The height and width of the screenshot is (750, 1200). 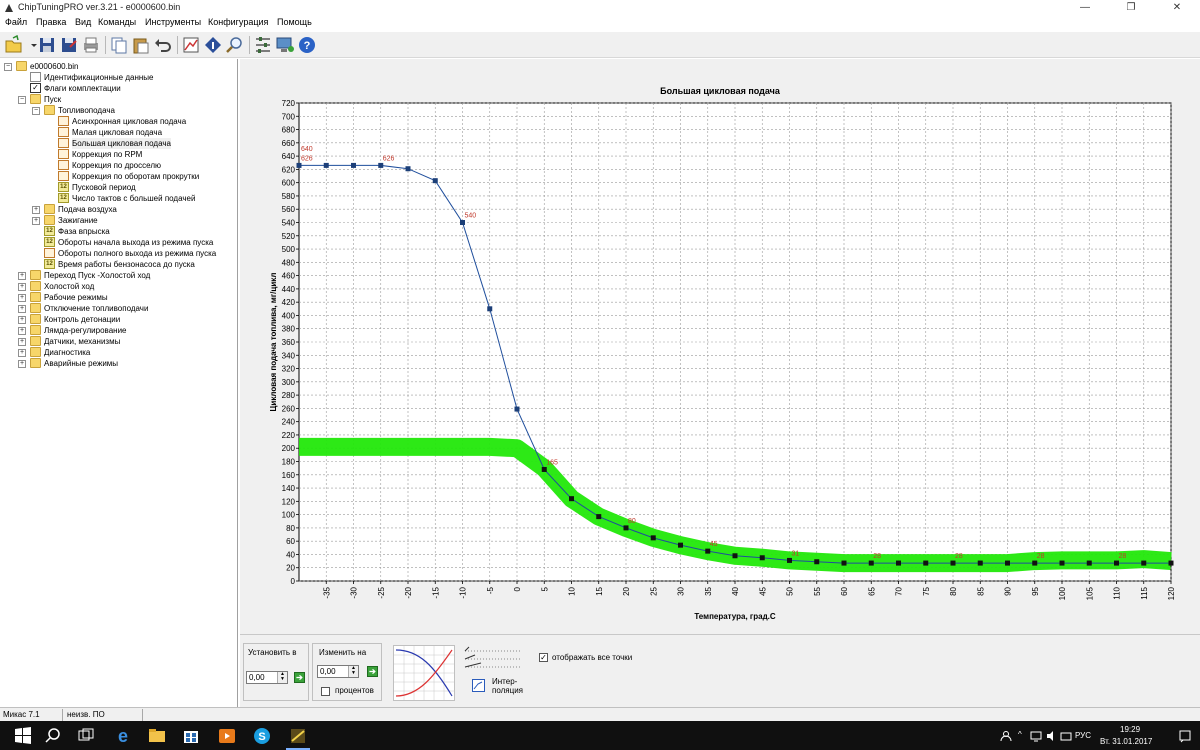 What do you see at coordinates (227, 736) in the screenshot?
I see `media-player-icon` at bounding box center [227, 736].